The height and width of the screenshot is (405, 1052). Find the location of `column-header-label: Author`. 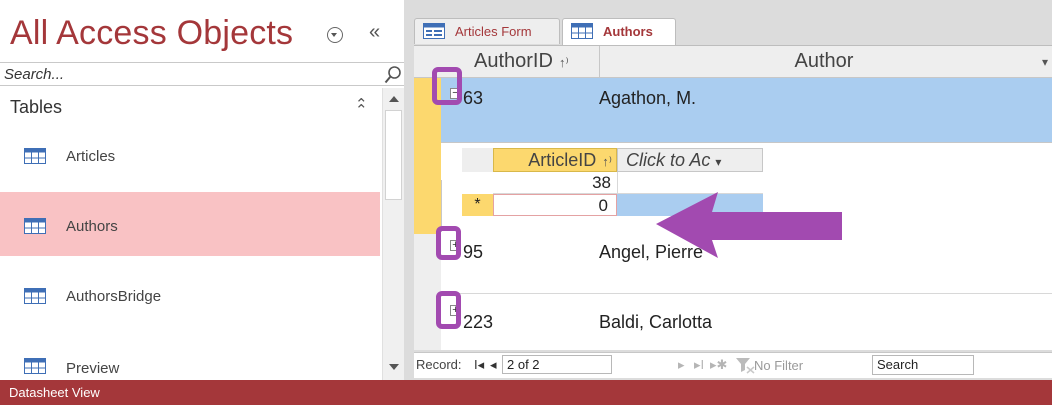

column-header-label: Author is located at coordinates (824, 61).